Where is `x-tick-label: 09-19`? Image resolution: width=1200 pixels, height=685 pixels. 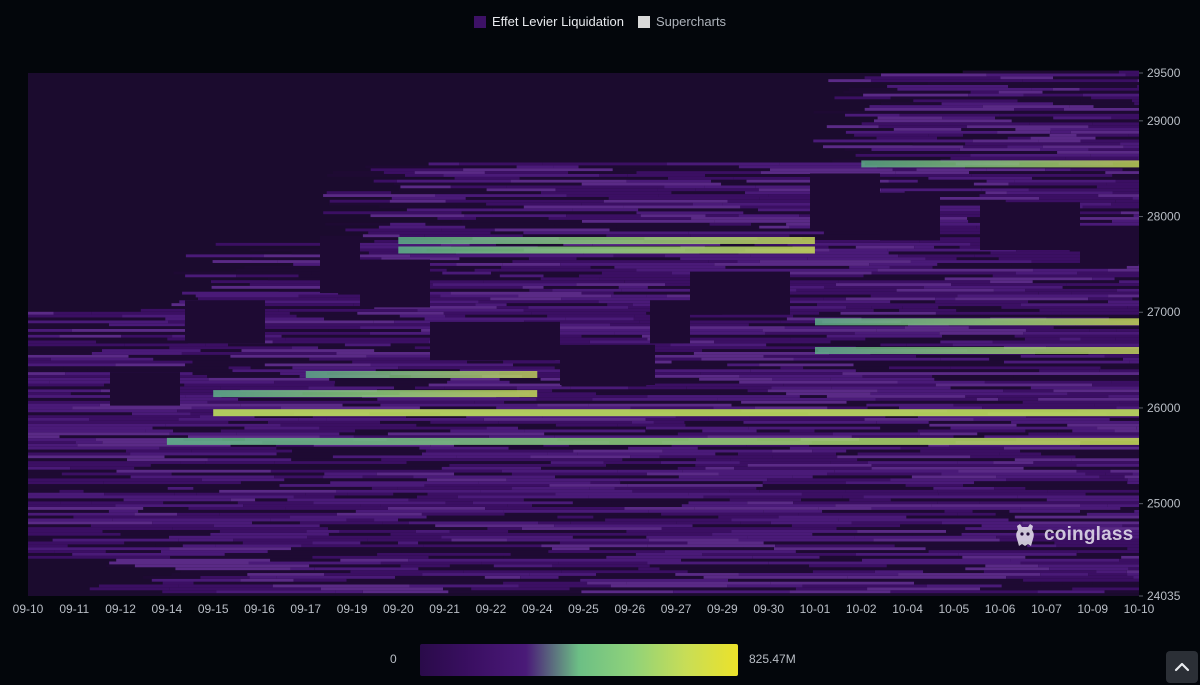 x-tick-label: 09-19 is located at coordinates (352, 609).